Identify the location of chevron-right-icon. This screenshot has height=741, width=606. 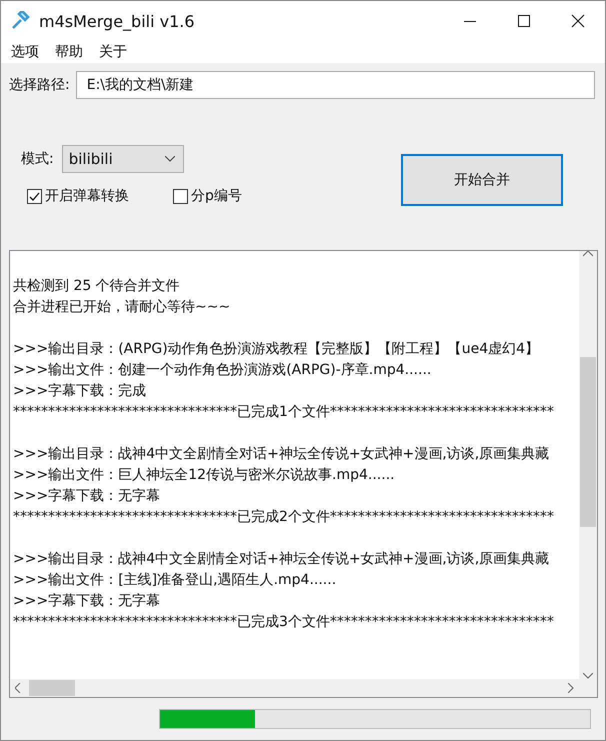
(571, 688).